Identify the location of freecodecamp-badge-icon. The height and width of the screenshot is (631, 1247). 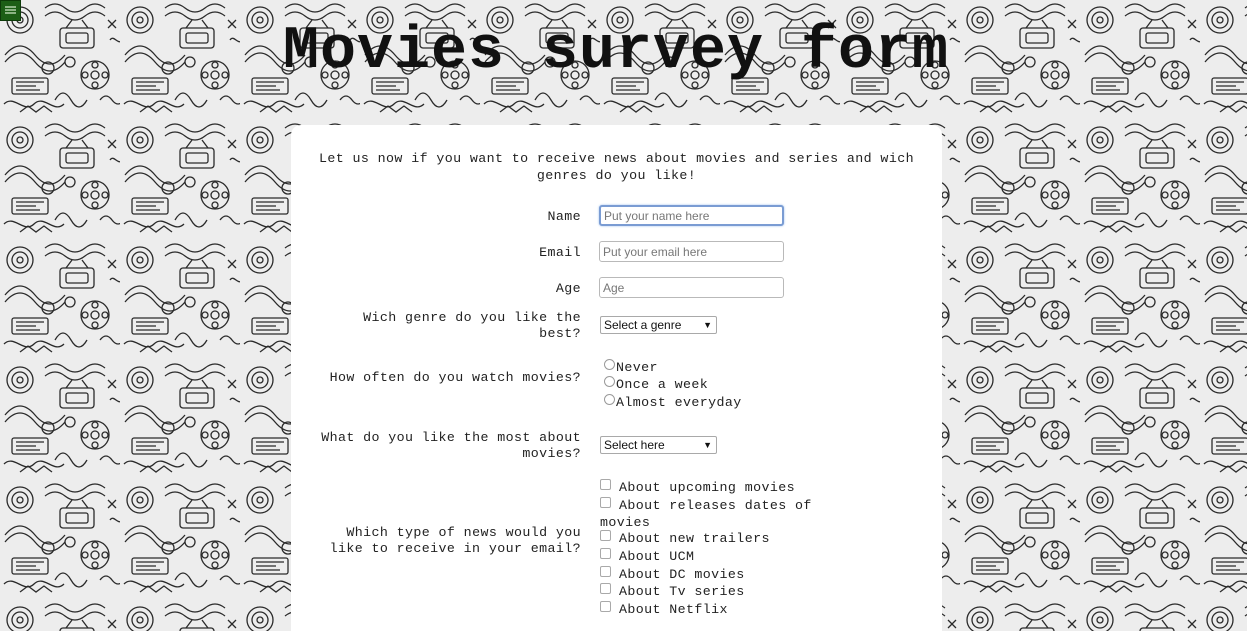
(10, 10).